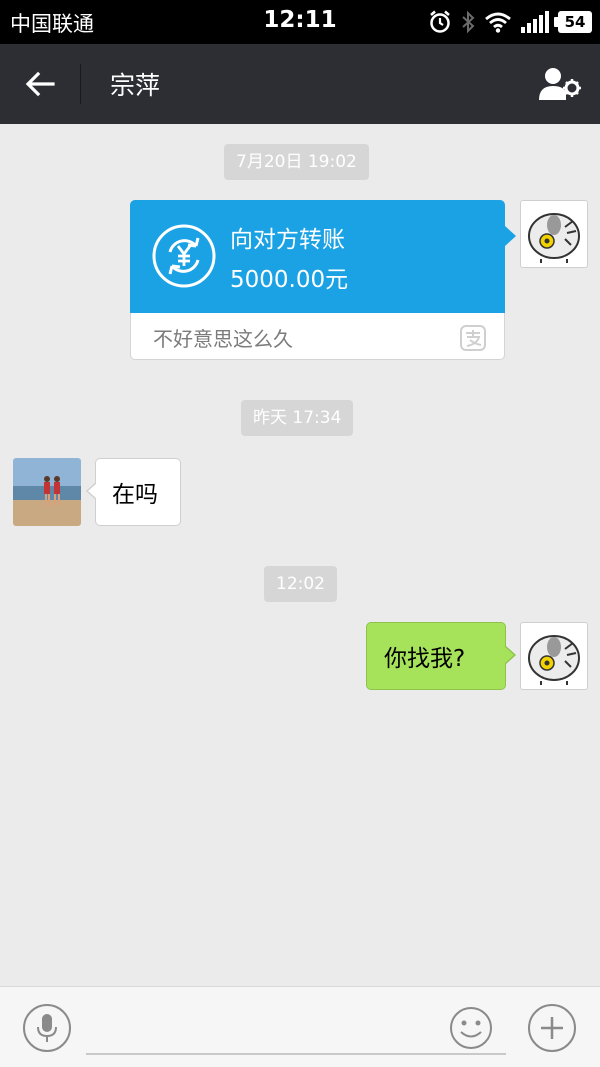  I want to click on voice-button, so click(47, 1028).